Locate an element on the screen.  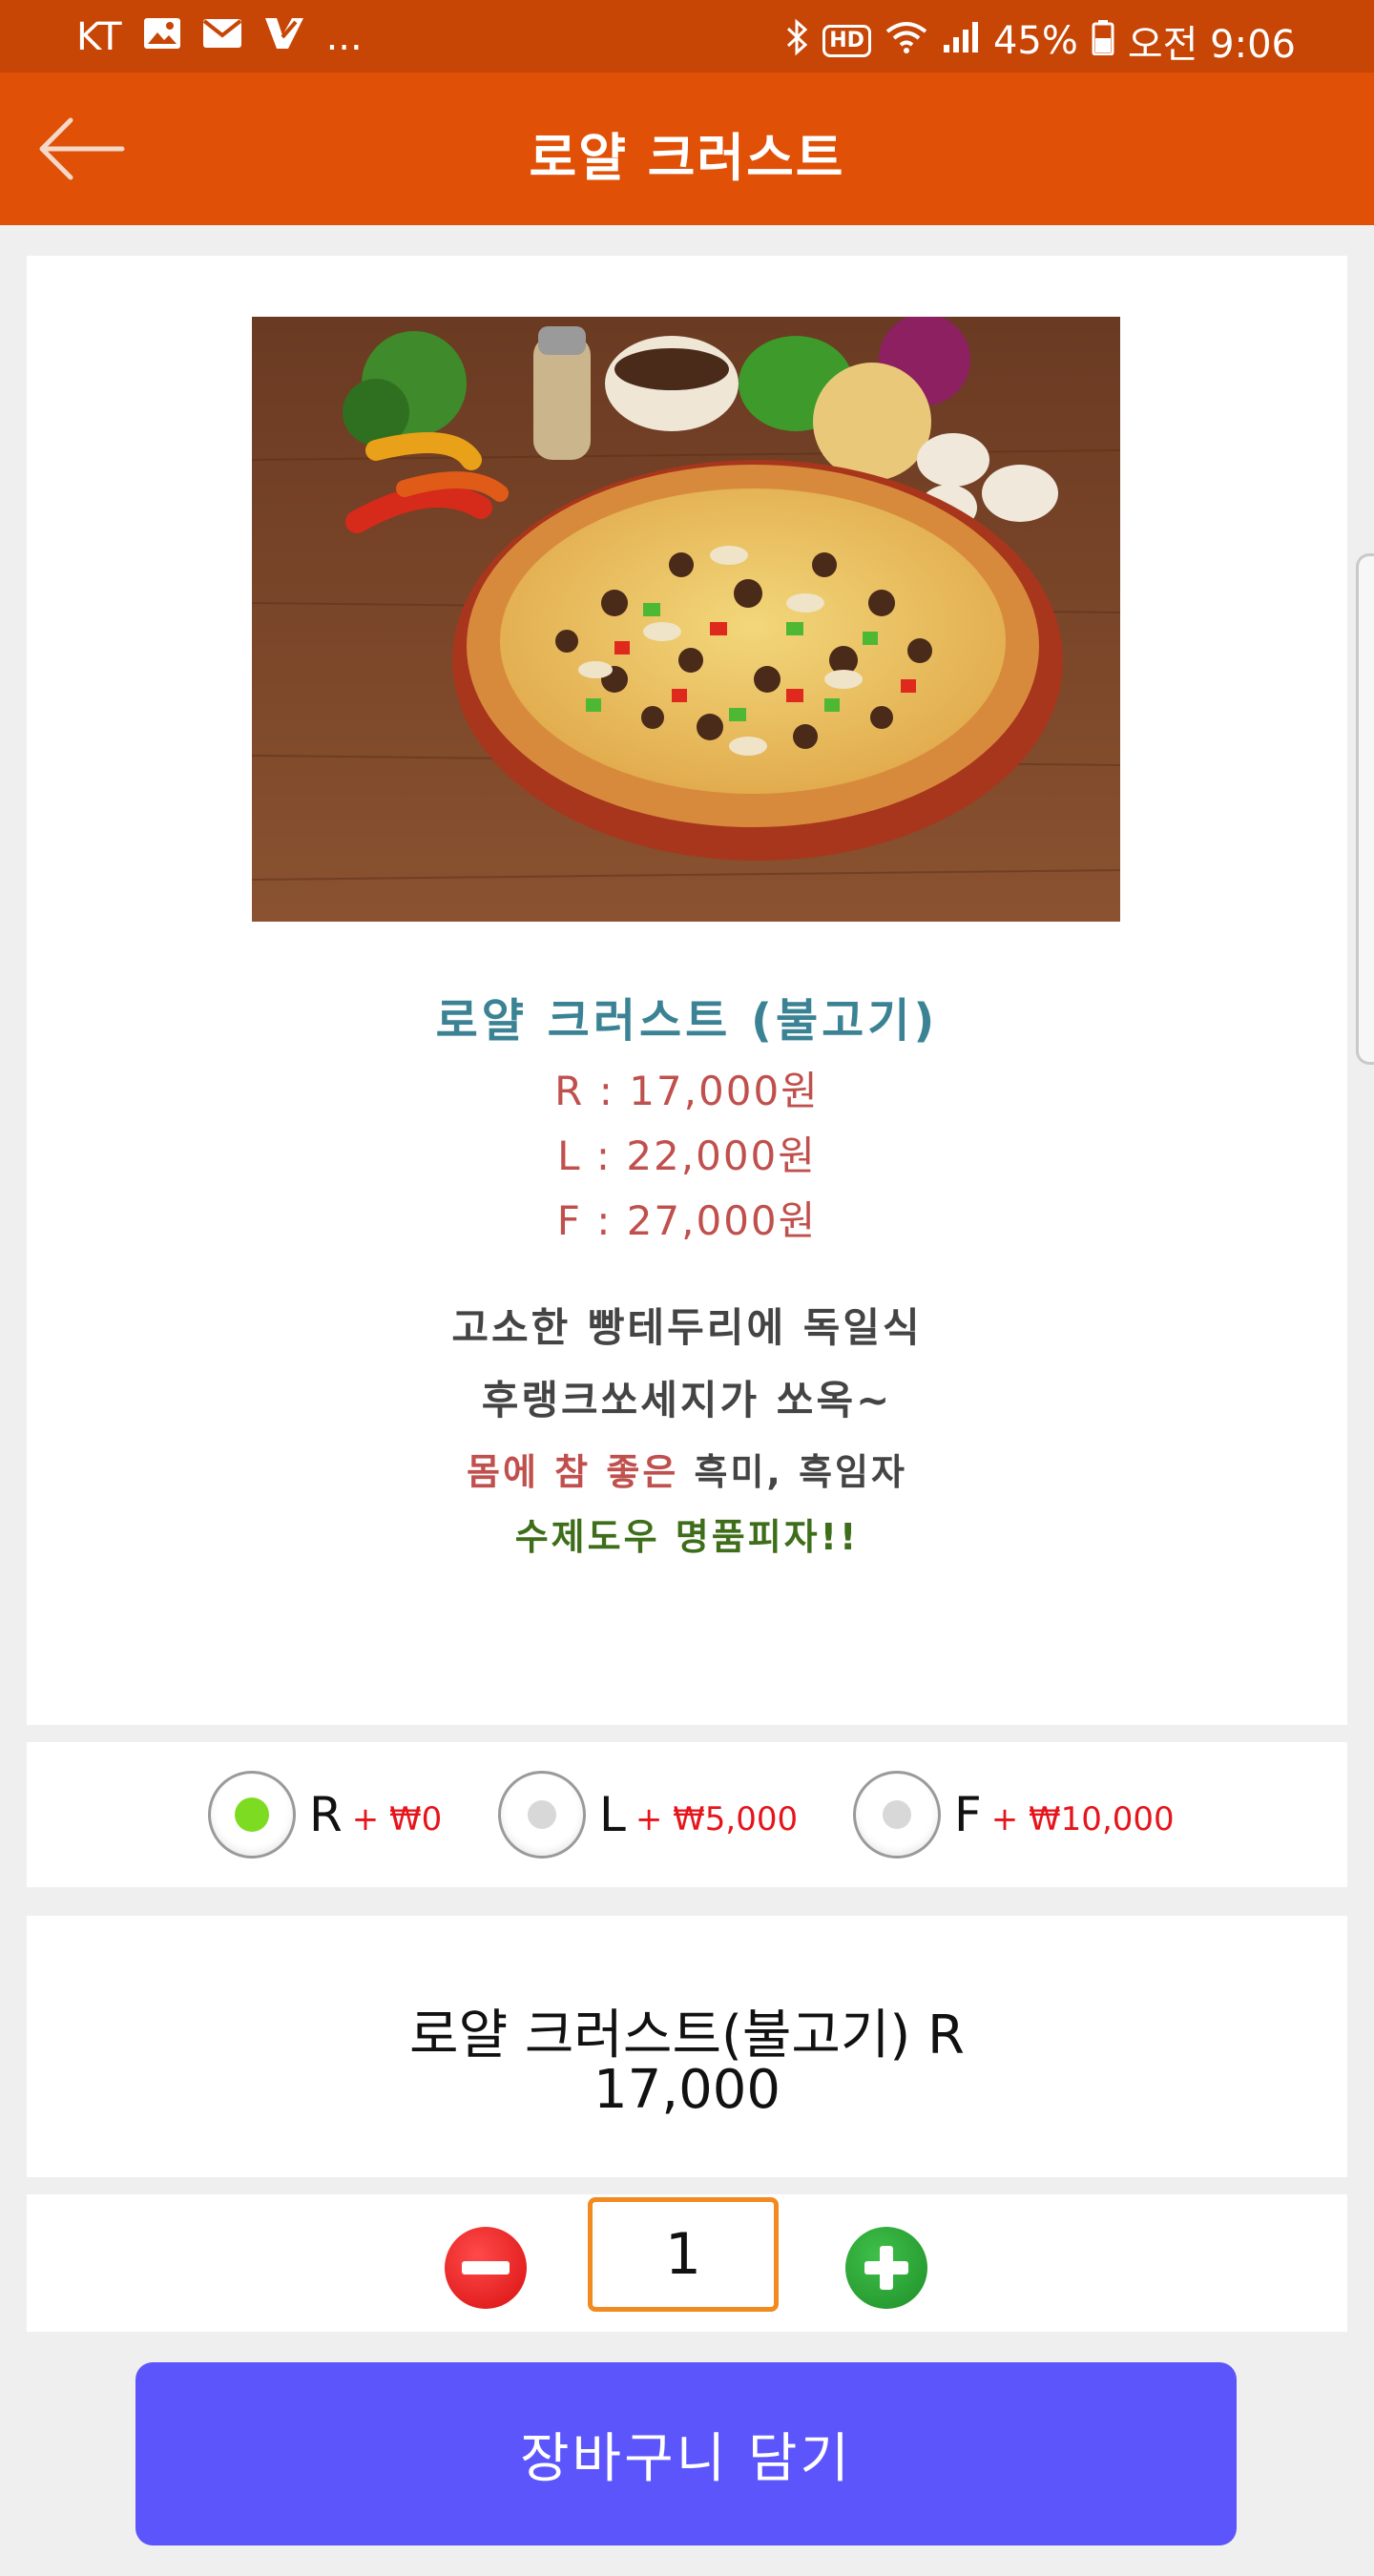
signal-icon is located at coordinates (961, 41).